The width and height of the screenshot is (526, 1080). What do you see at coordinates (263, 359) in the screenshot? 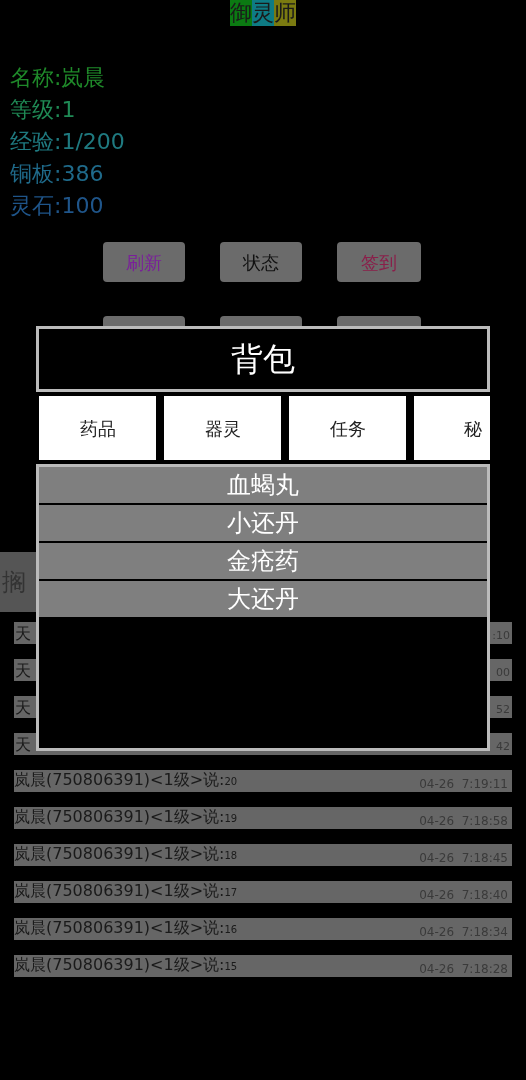
I see `dialog-title: 背包` at bounding box center [263, 359].